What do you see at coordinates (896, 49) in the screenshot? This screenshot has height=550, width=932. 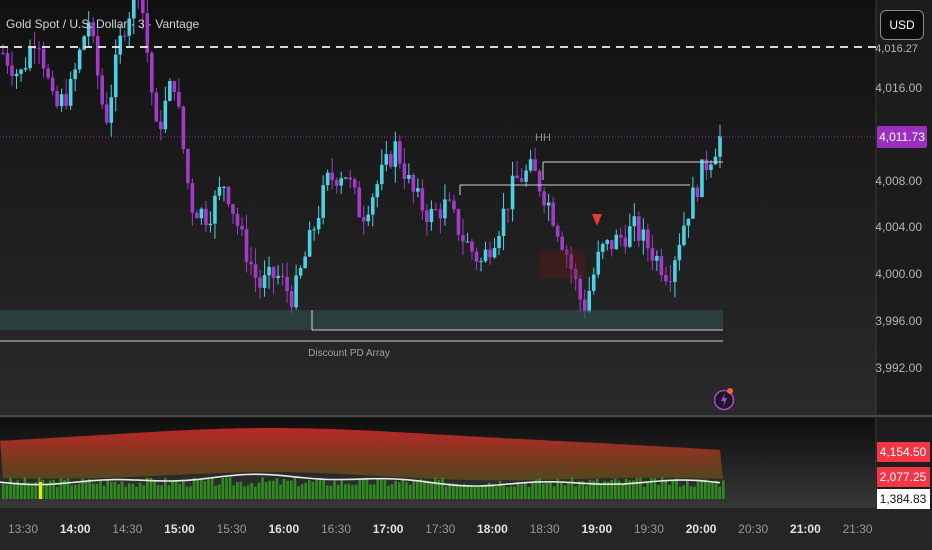 I see `price-axis-cut-label: 4,016.27` at bounding box center [896, 49].